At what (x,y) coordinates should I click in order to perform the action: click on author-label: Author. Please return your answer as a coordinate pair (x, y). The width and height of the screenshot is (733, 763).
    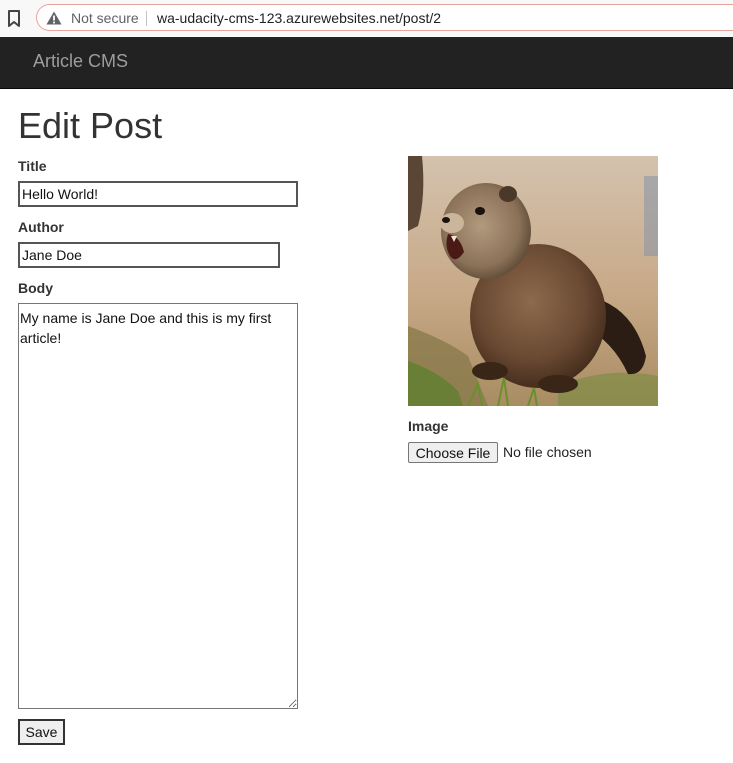
    Looking at the image, I should click on (41, 227).